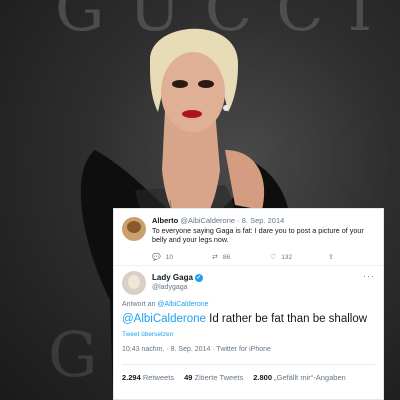  I want to click on retweets-count: 2.294, so click(131, 377).